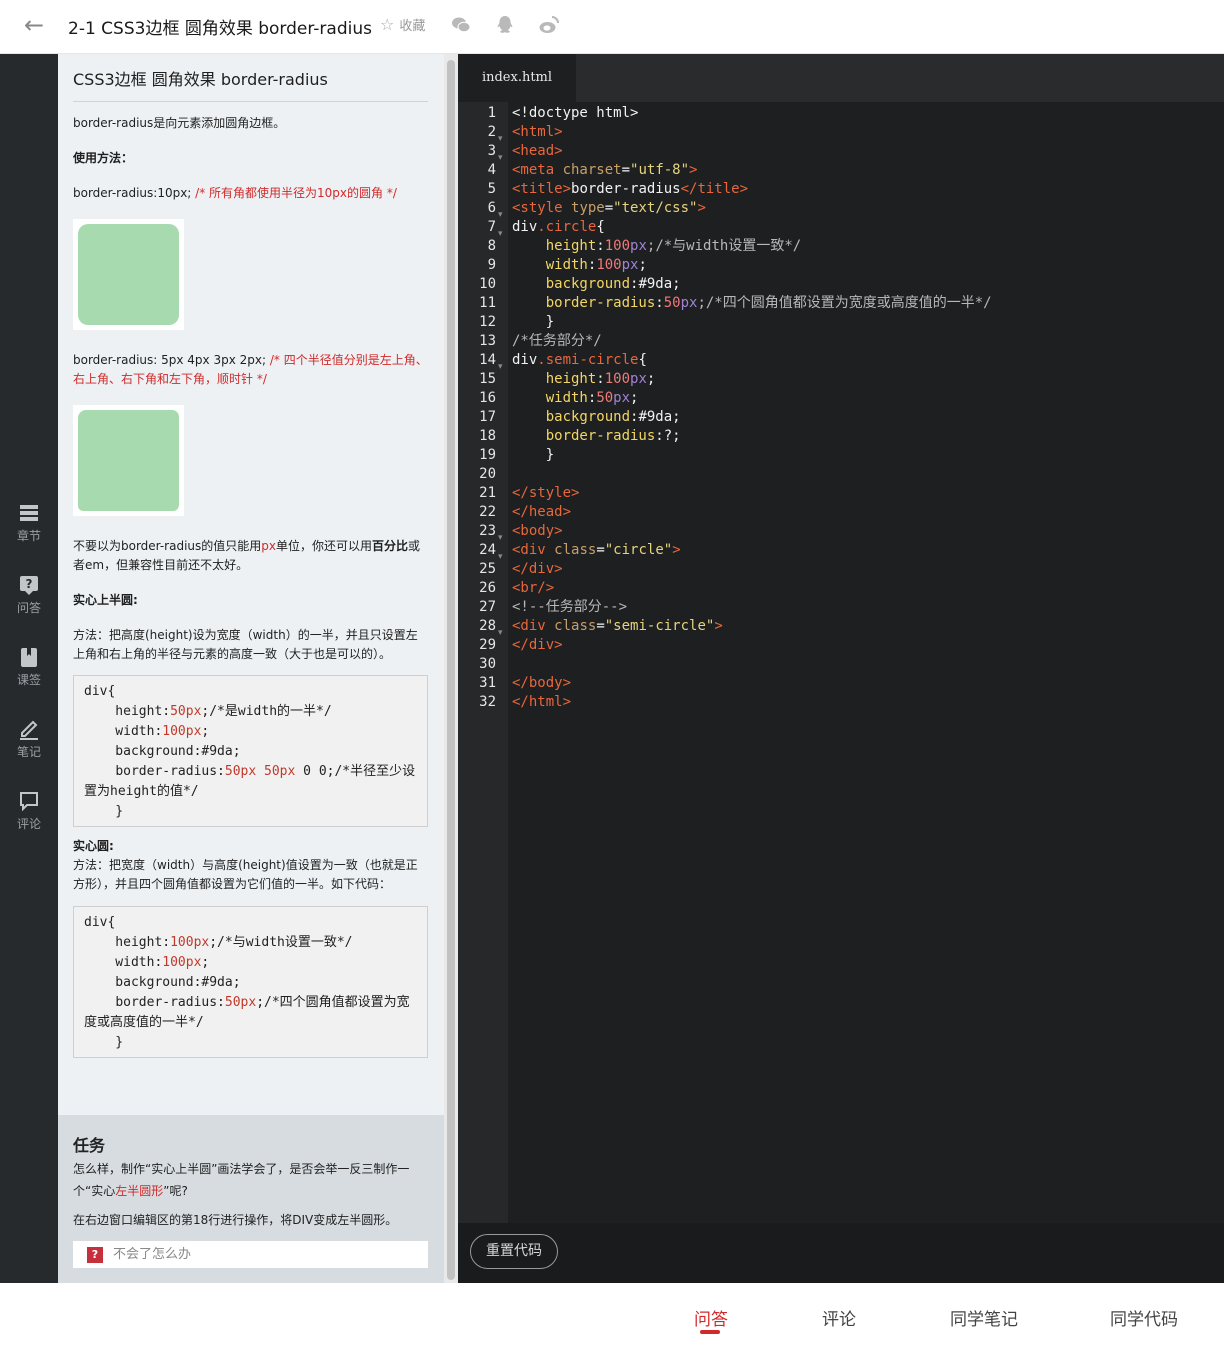 The image size is (1224, 1347). What do you see at coordinates (250, 1254) in the screenshot?
I see `help-button: ? 不会了怎么办` at bounding box center [250, 1254].